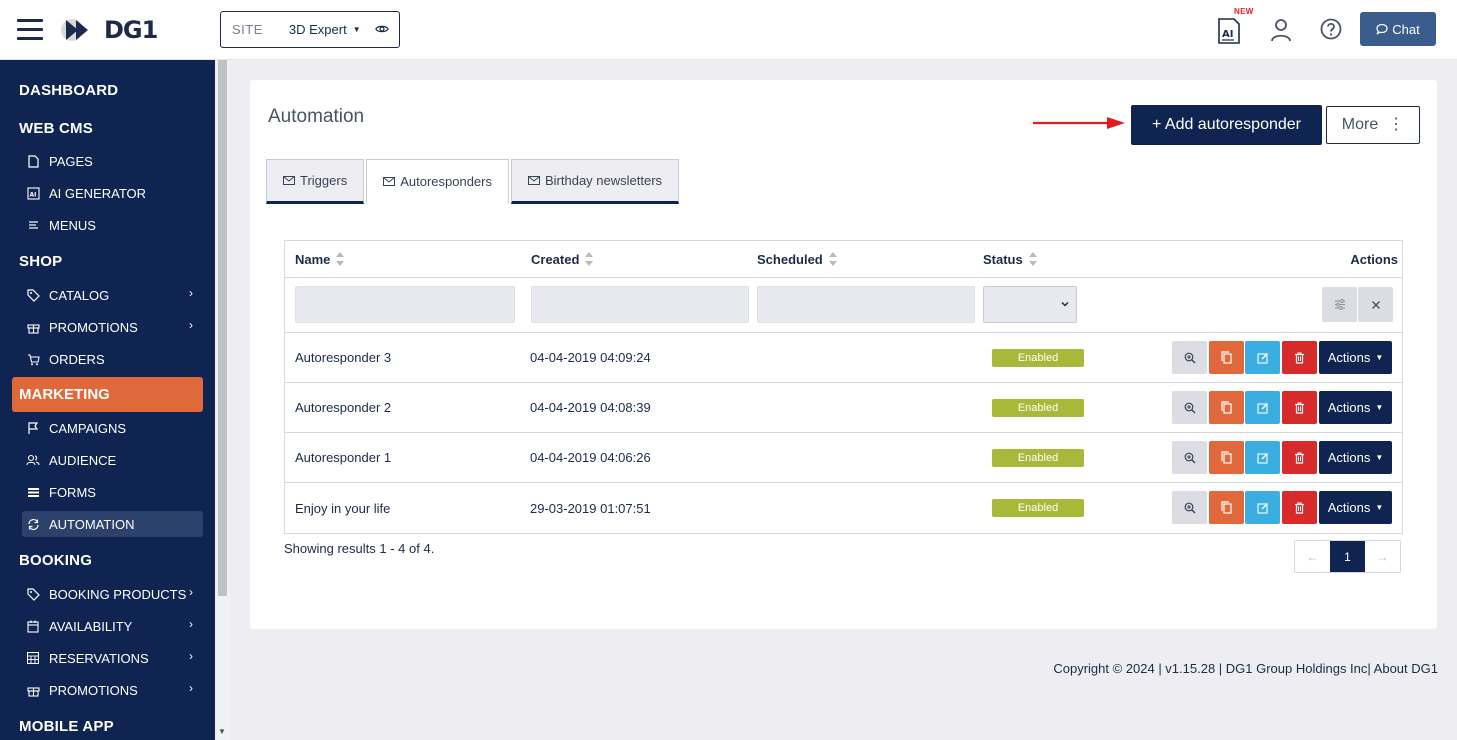 This screenshot has height=740, width=1457. Describe the element at coordinates (112, 524) in the screenshot. I see `sidebar-item-automation: AUTOMATION` at that location.